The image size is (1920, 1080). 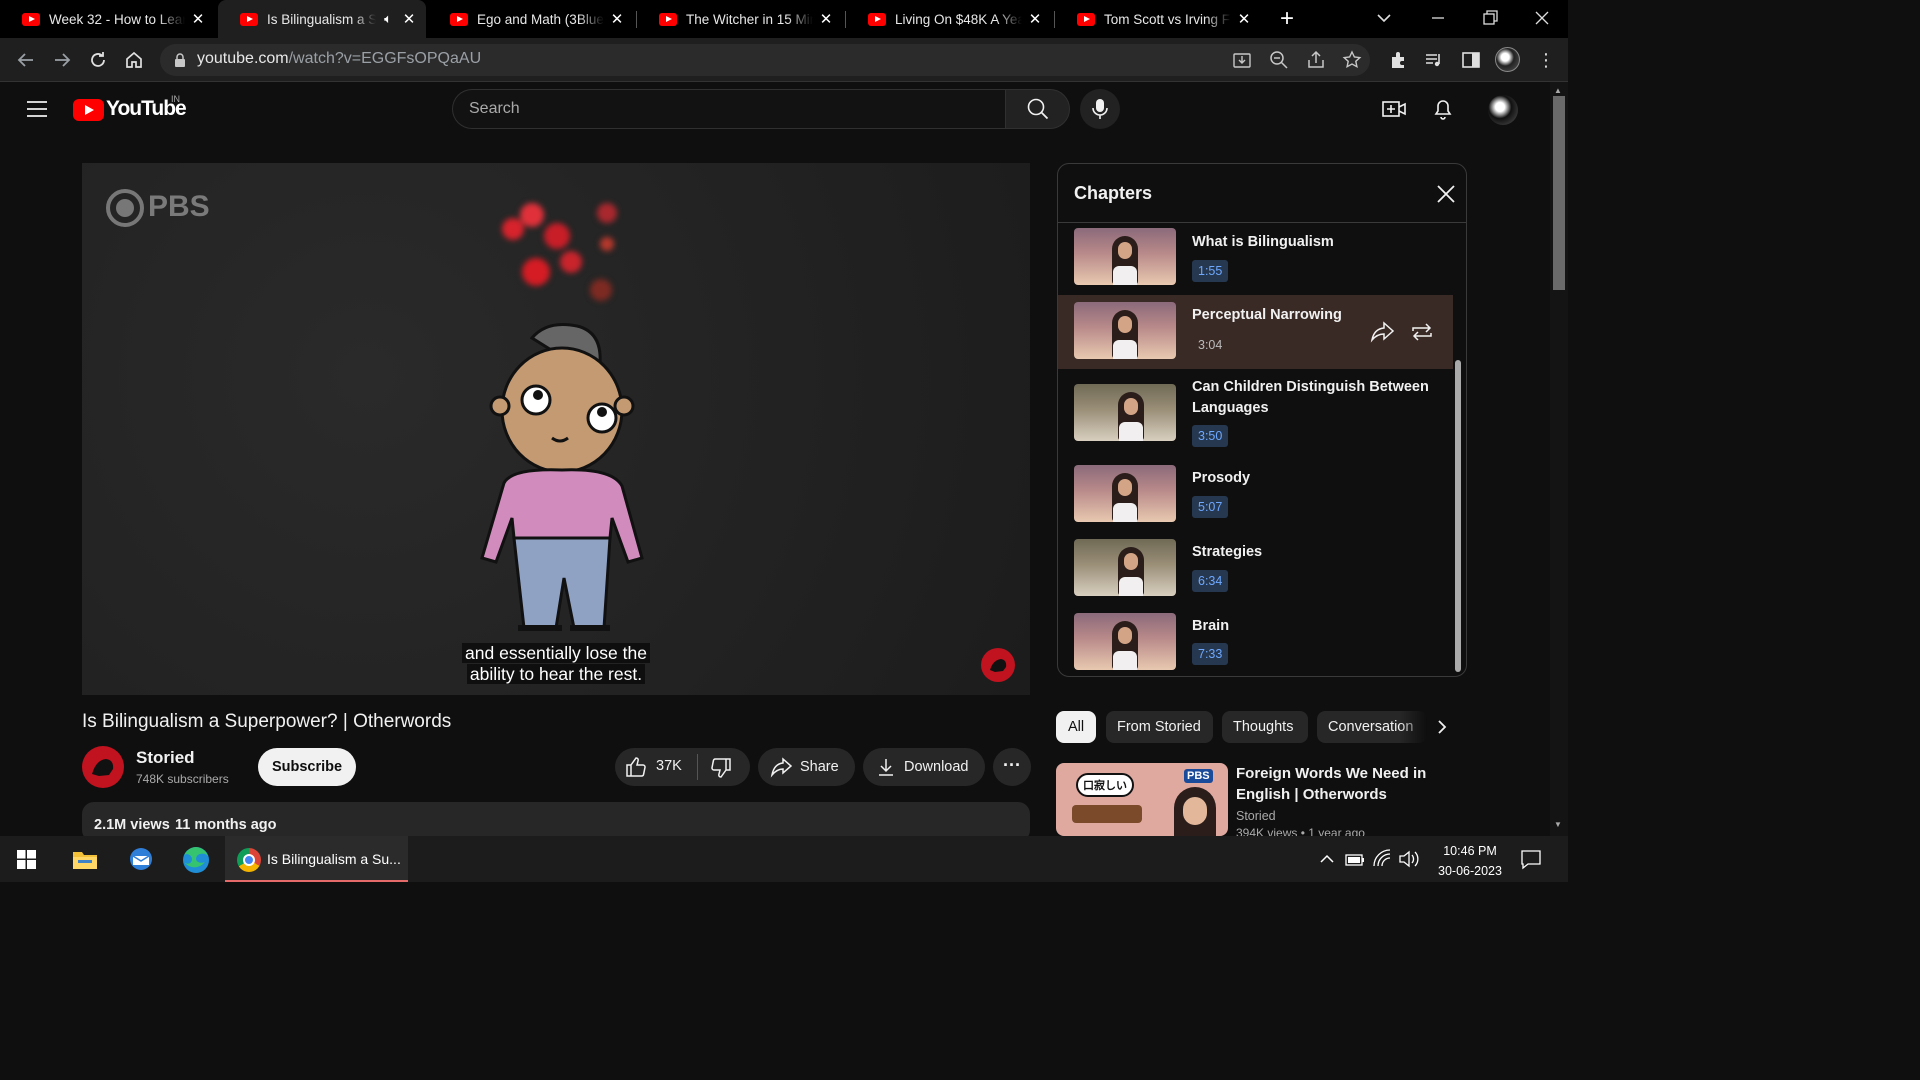 What do you see at coordinates (721, 768) in the screenshot?
I see `dislike-icon` at bounding box center [721, 768].